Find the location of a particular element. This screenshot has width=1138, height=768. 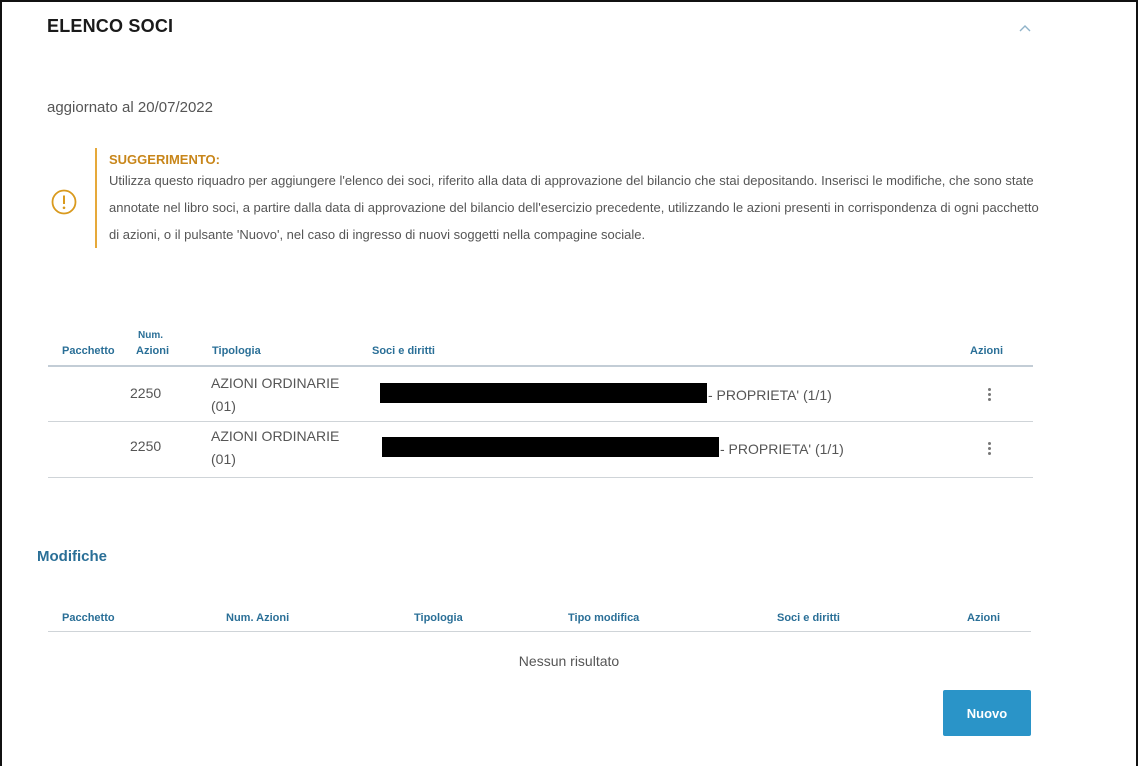

col-azioni: Azioni is located at coordinates (986, 351).